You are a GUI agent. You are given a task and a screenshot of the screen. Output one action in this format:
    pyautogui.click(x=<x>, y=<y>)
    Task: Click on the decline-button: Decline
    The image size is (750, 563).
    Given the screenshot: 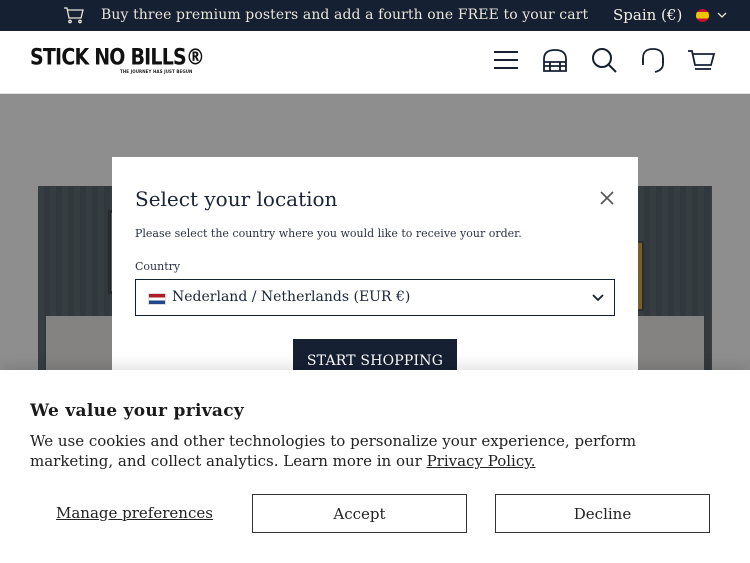 What is the action you would take?
    pyautogui.click(x=602, y=513)
    